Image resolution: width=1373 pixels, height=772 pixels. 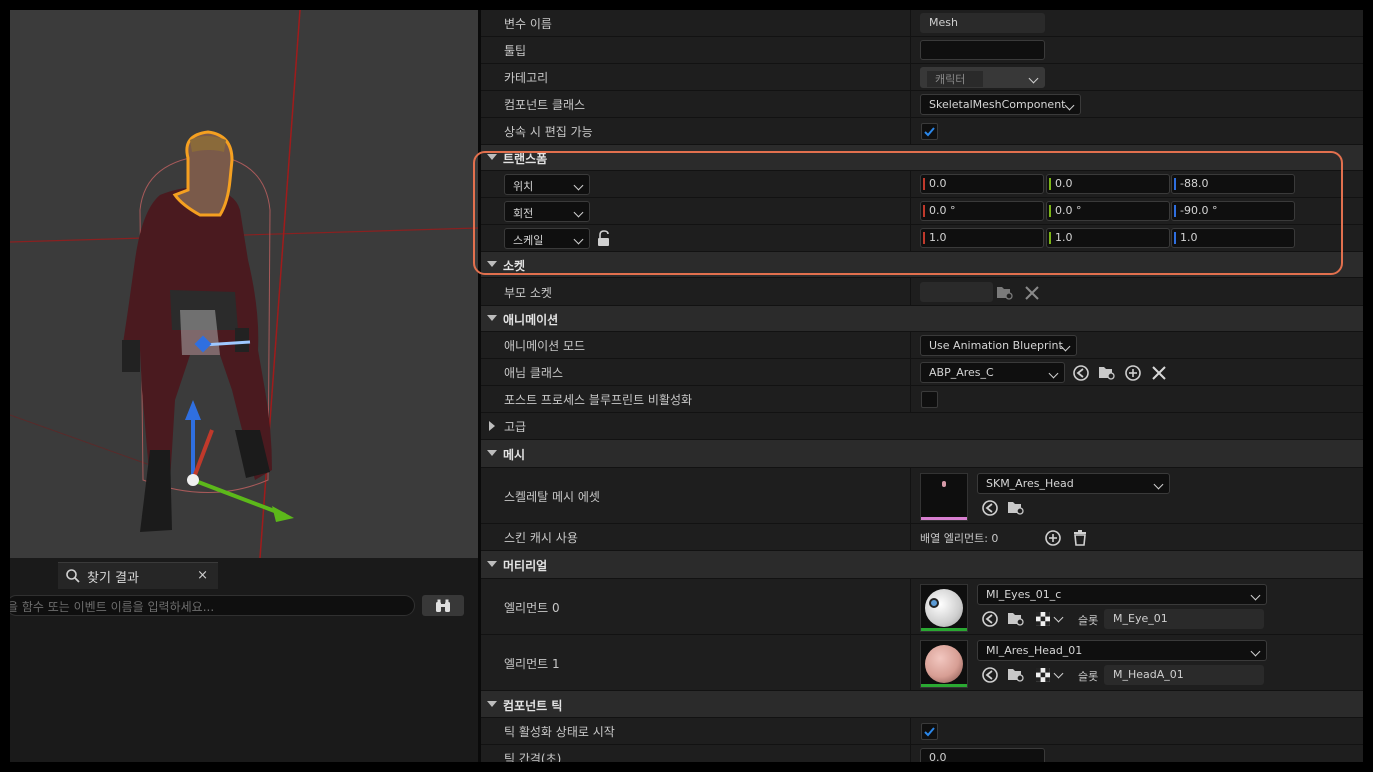 I want to click on parent-socket-input, so click(x=956, y=292).